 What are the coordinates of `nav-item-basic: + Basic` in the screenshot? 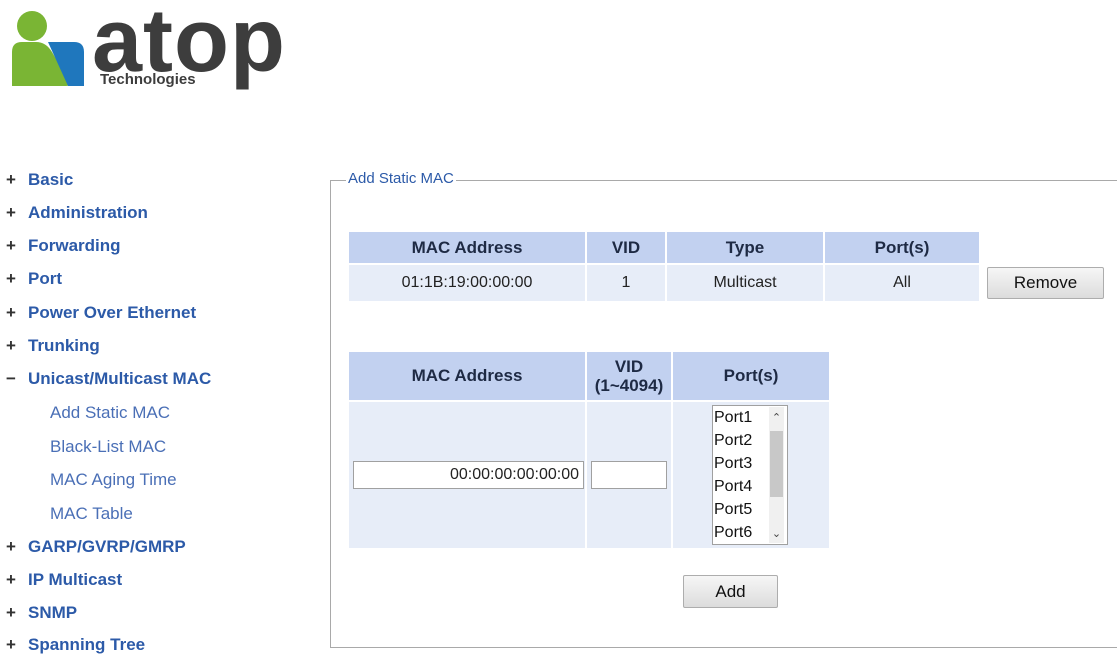 It's located at (36, 180).